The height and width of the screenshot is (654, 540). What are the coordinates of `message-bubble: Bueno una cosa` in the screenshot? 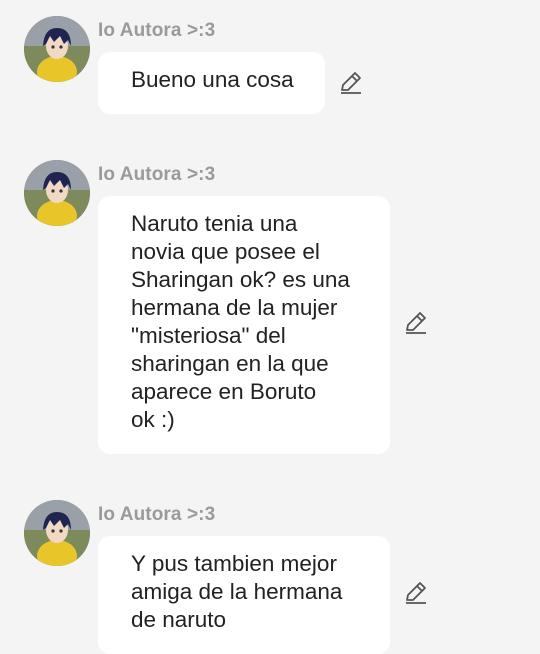 It's located at (211, 83).